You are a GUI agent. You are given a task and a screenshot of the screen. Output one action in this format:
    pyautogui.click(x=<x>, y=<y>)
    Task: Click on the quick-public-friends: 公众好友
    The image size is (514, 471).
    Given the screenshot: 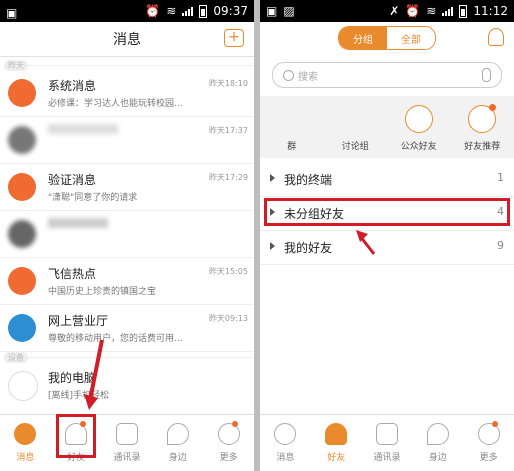 What is the action you would take?
    pyautogui.click(x=419, y=127)
    